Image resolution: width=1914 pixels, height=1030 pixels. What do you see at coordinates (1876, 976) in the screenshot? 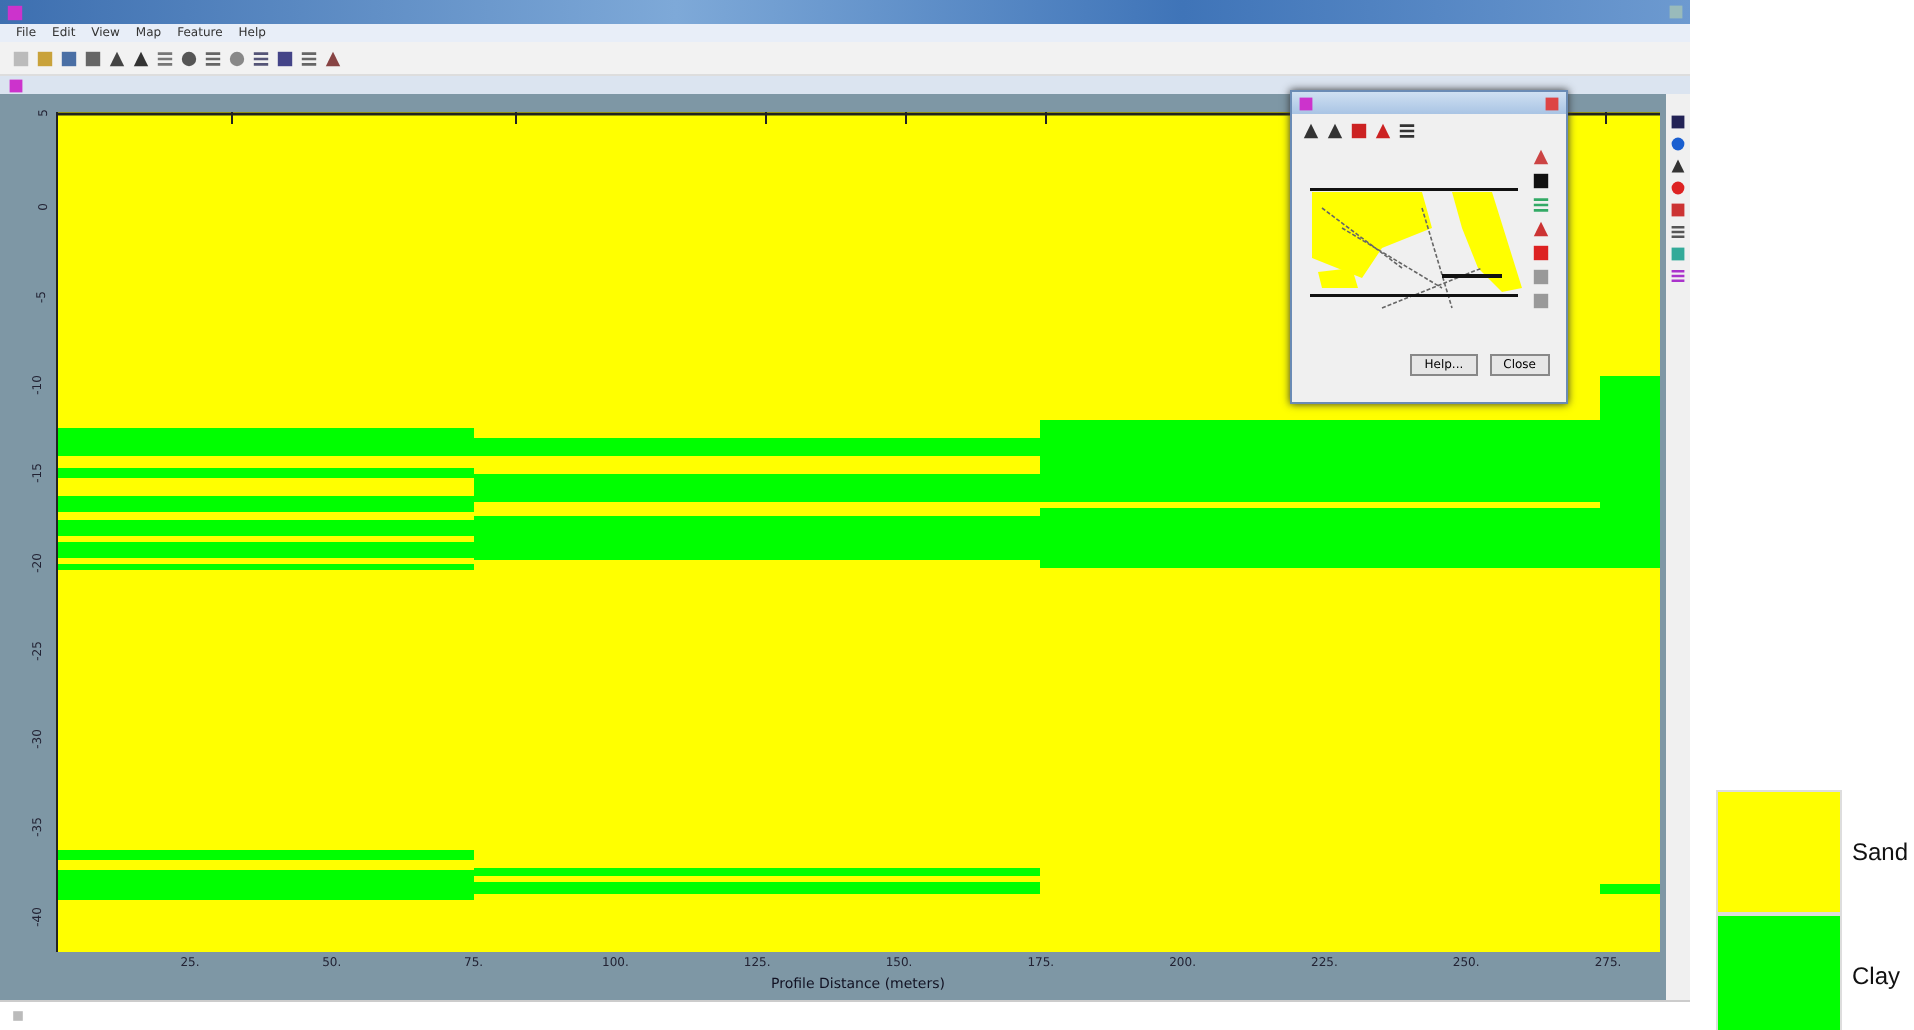
I see `legend-label: Clay` at bounding box center [1876, 976].